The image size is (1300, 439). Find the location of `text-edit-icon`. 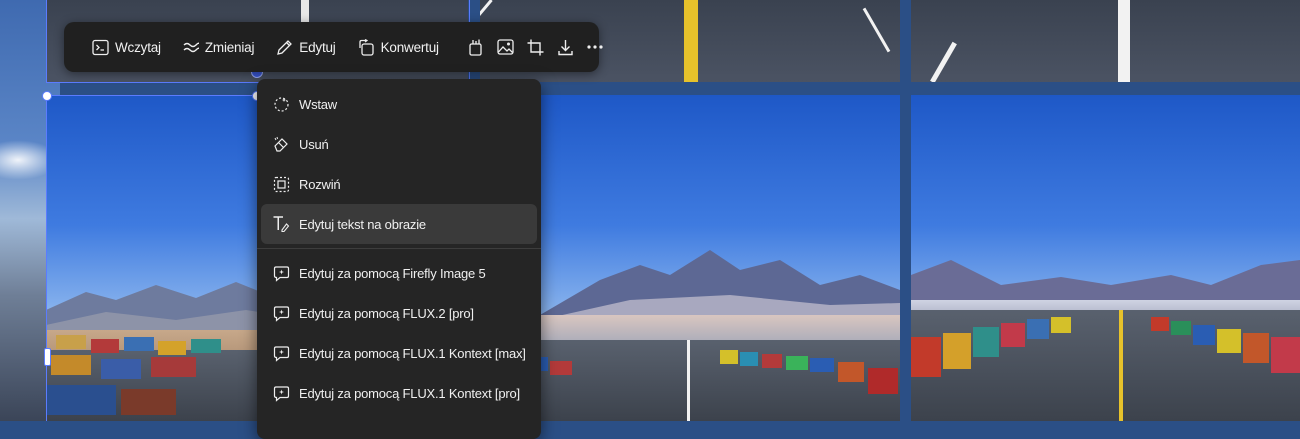

text-edit-icon is located at coordinates (281, 224).